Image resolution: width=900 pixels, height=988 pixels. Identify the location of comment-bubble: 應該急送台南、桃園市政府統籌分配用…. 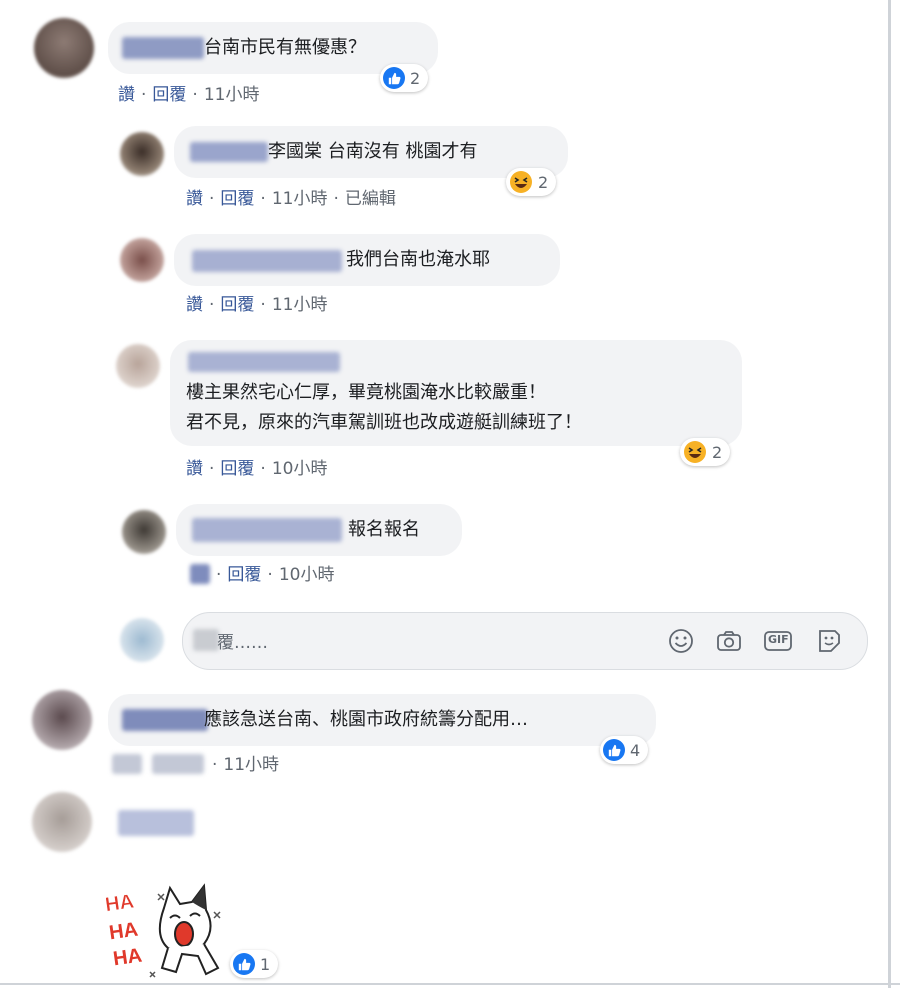
(382, 720).